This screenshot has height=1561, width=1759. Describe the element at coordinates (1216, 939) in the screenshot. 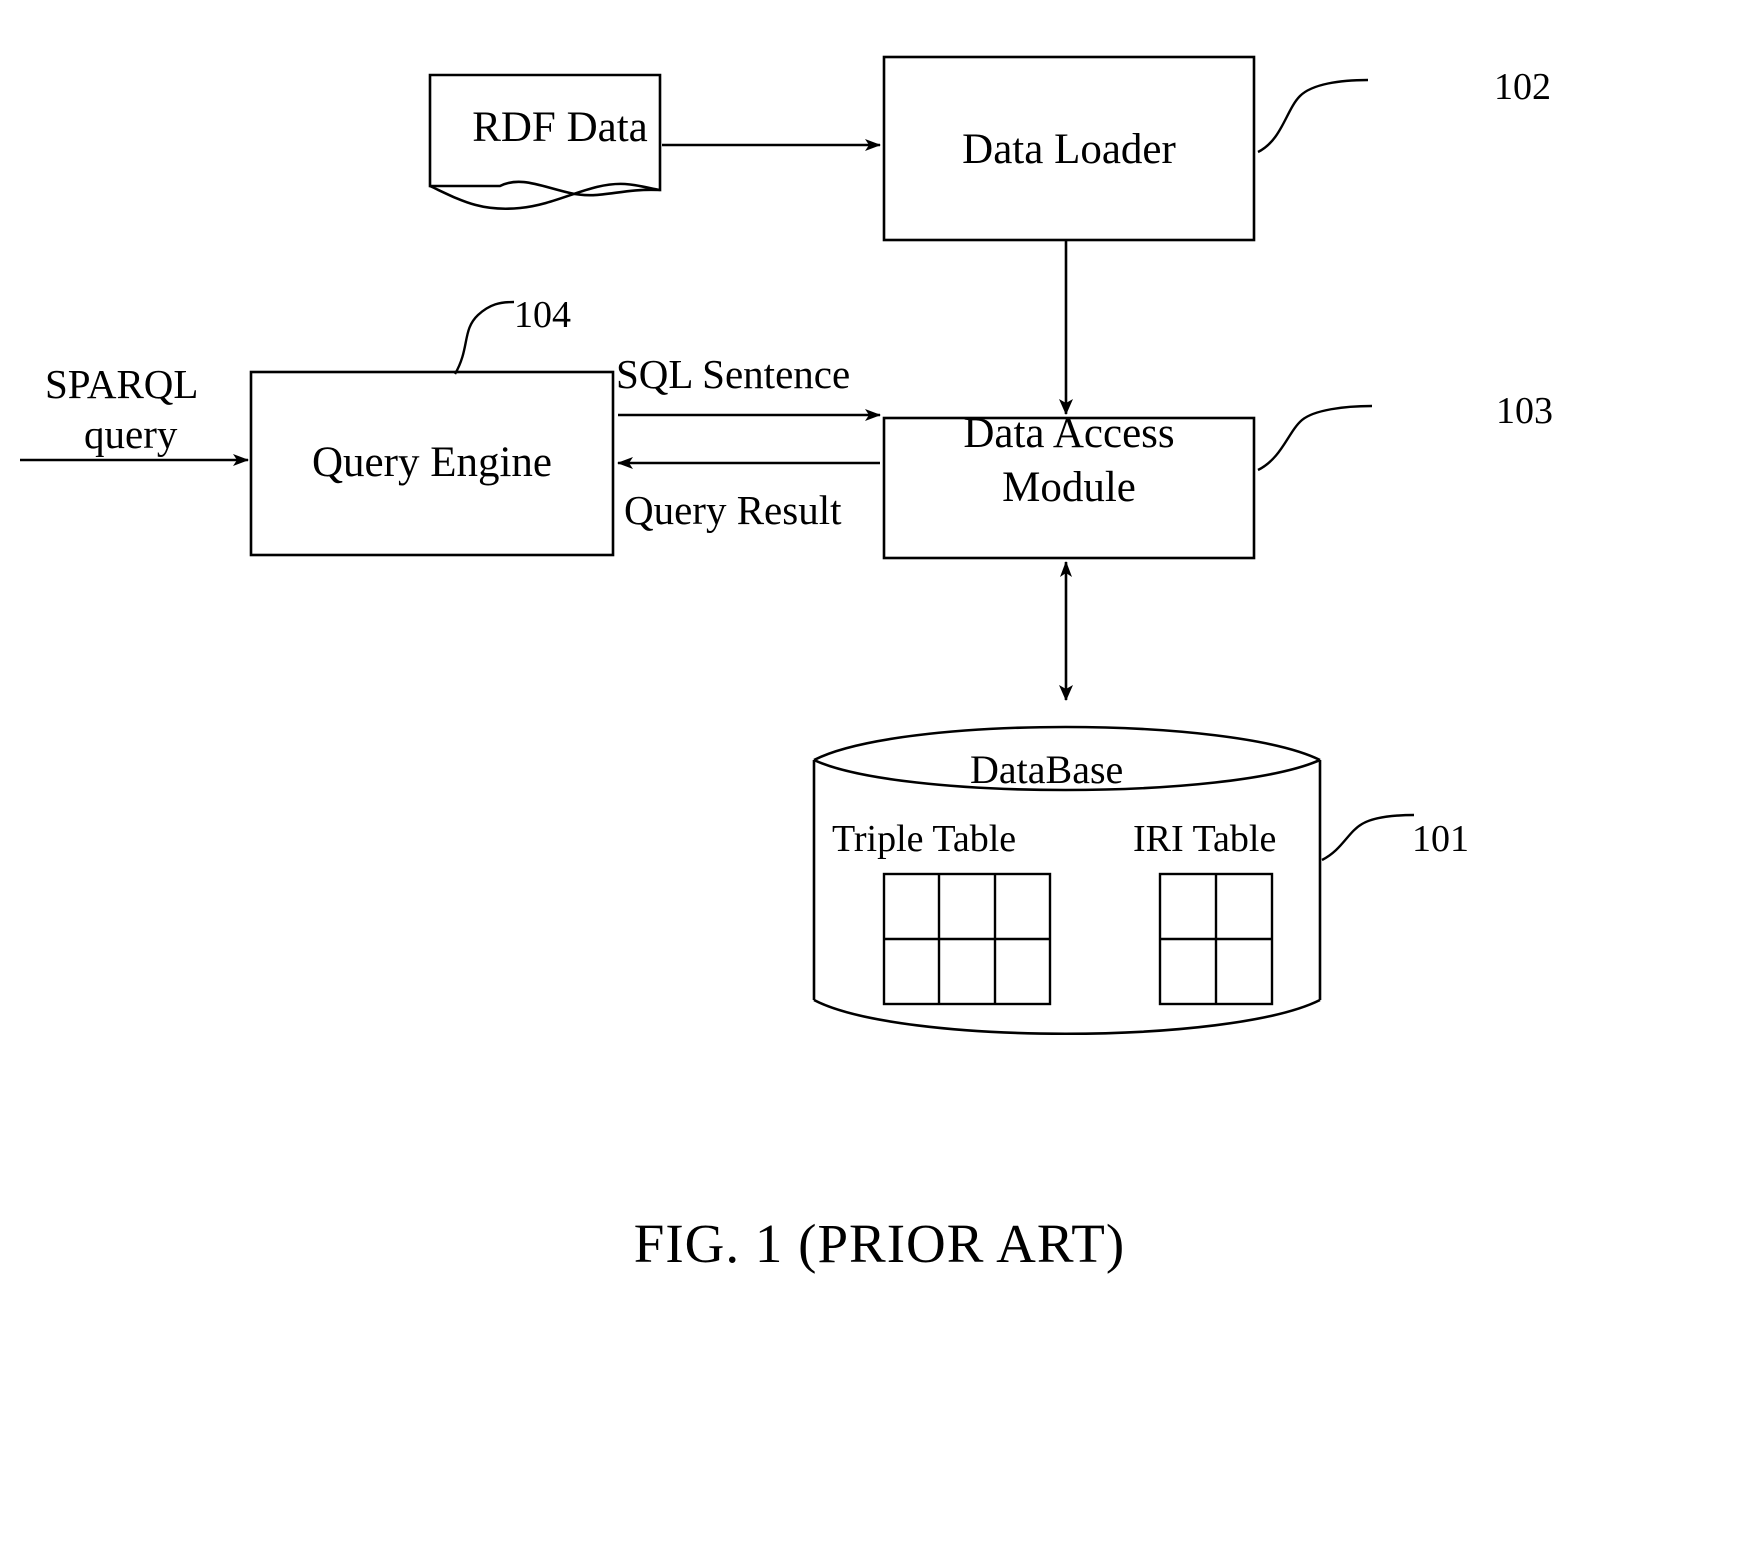

I see `iri-table-grid` at that location.